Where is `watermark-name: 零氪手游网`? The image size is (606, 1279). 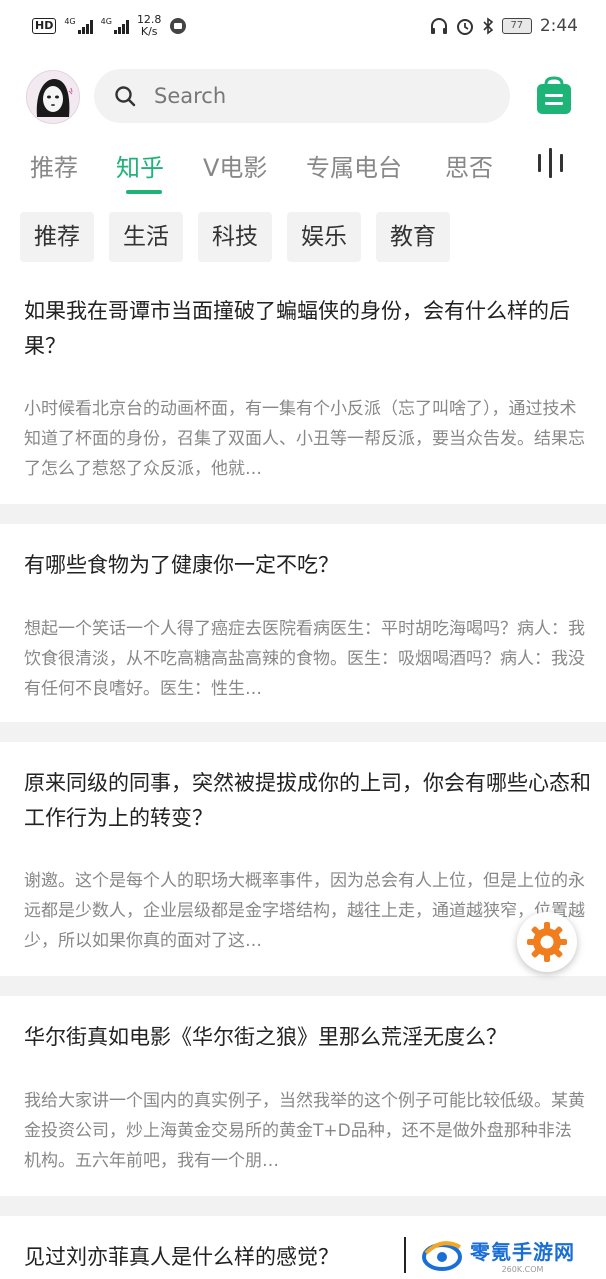 watermark-name: 零氪手游网 is located at coordinates (522, 1251).